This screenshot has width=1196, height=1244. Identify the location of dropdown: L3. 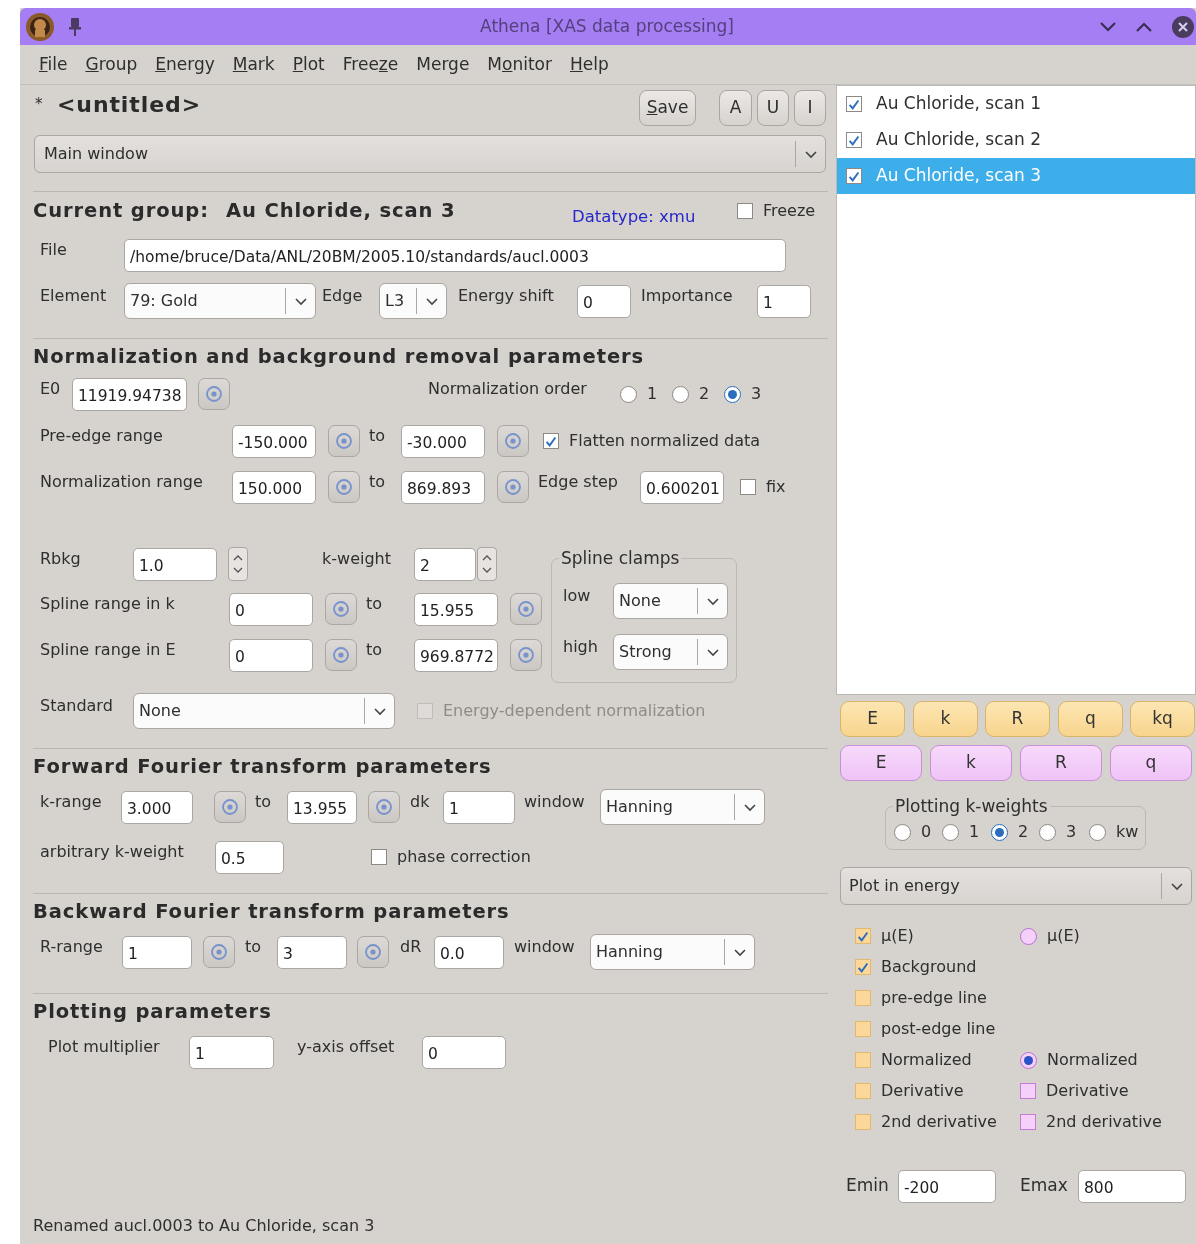
(413, 301).